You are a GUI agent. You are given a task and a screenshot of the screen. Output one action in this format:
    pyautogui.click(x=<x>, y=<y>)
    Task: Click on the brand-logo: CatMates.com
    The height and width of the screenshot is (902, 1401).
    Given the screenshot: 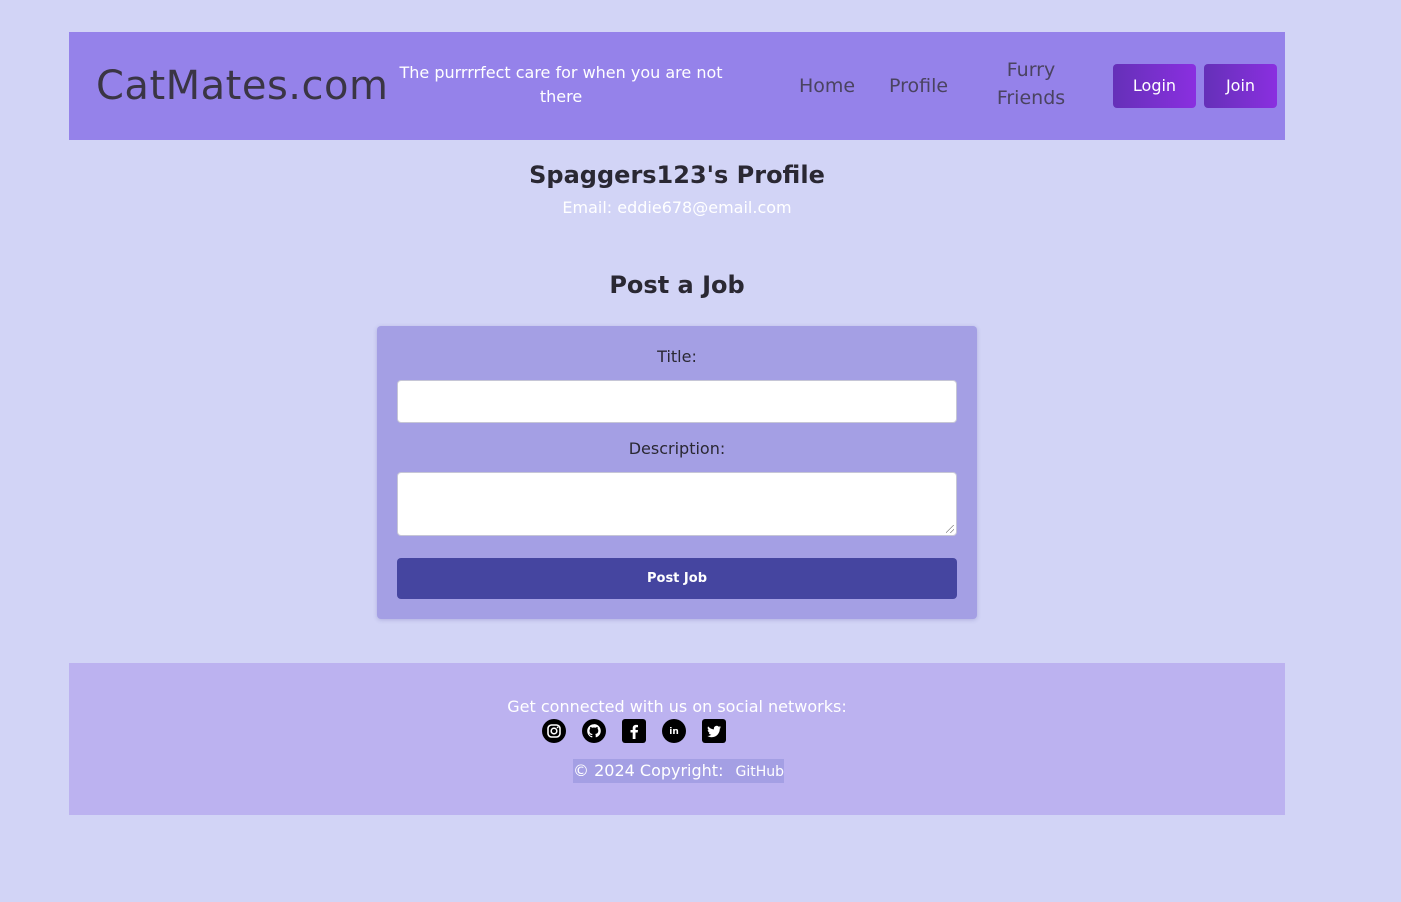 What is the action you would take?
    pyautogui.click(x=242, y=86)
    